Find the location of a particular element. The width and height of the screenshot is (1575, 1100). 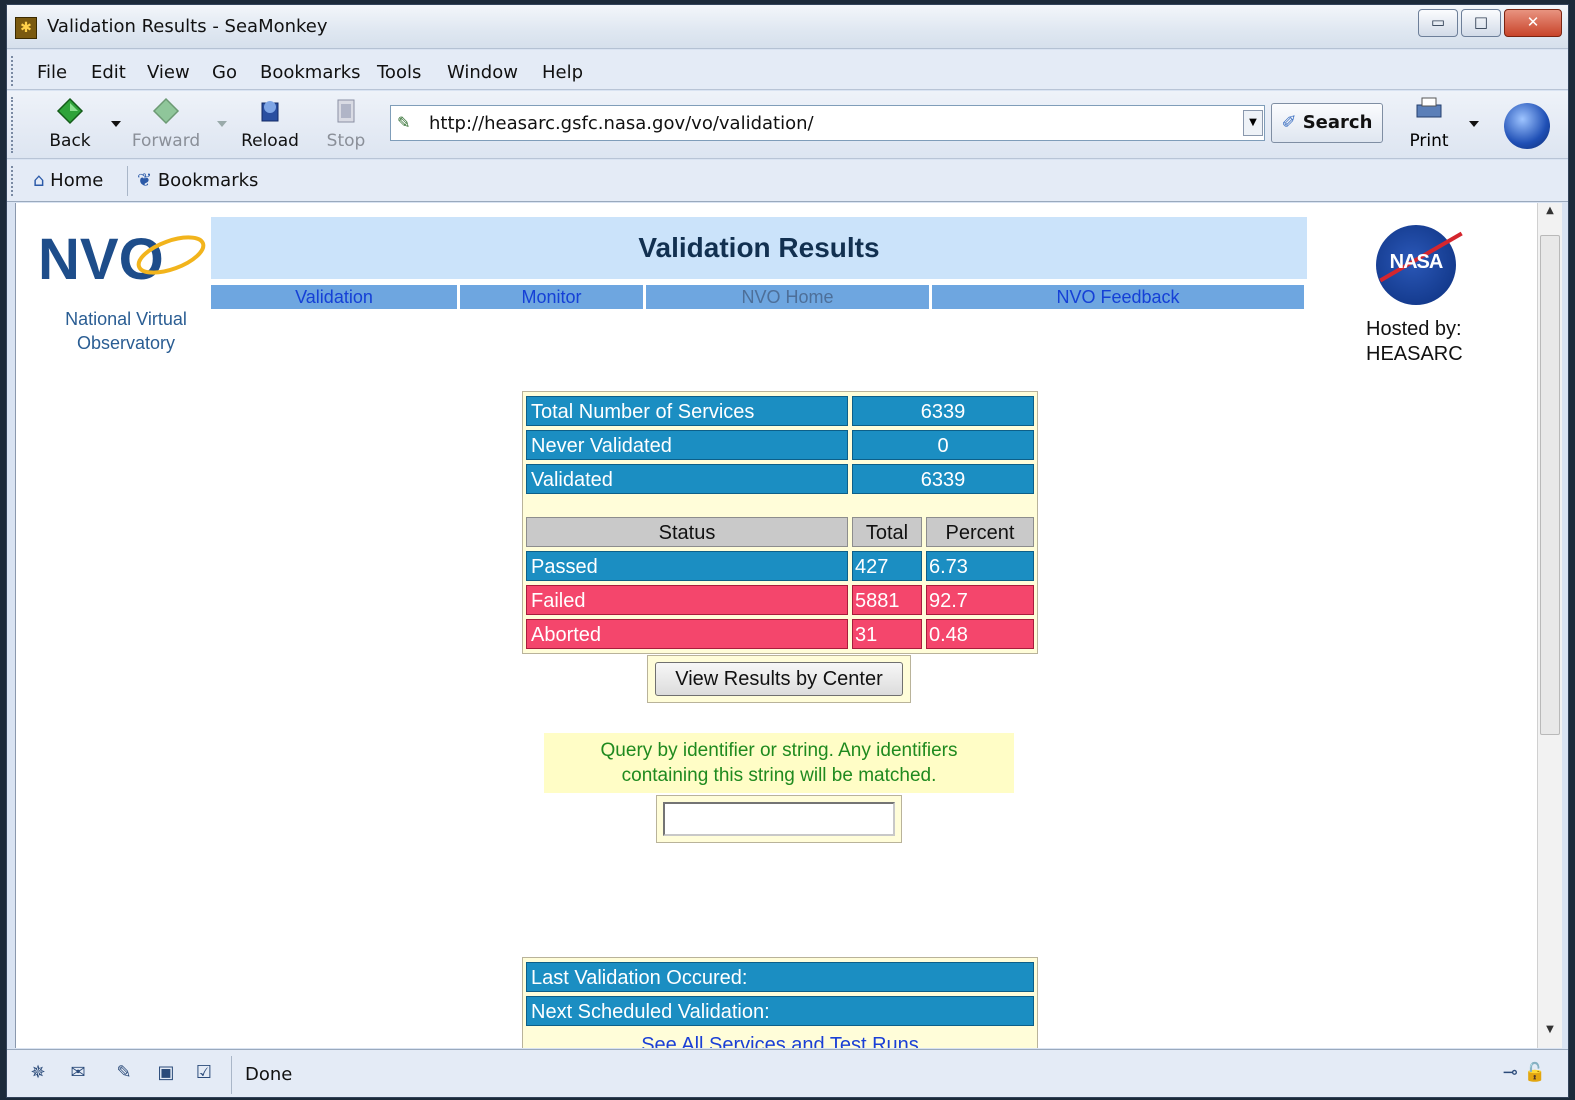

query-form is located at coordinates (779, 819).